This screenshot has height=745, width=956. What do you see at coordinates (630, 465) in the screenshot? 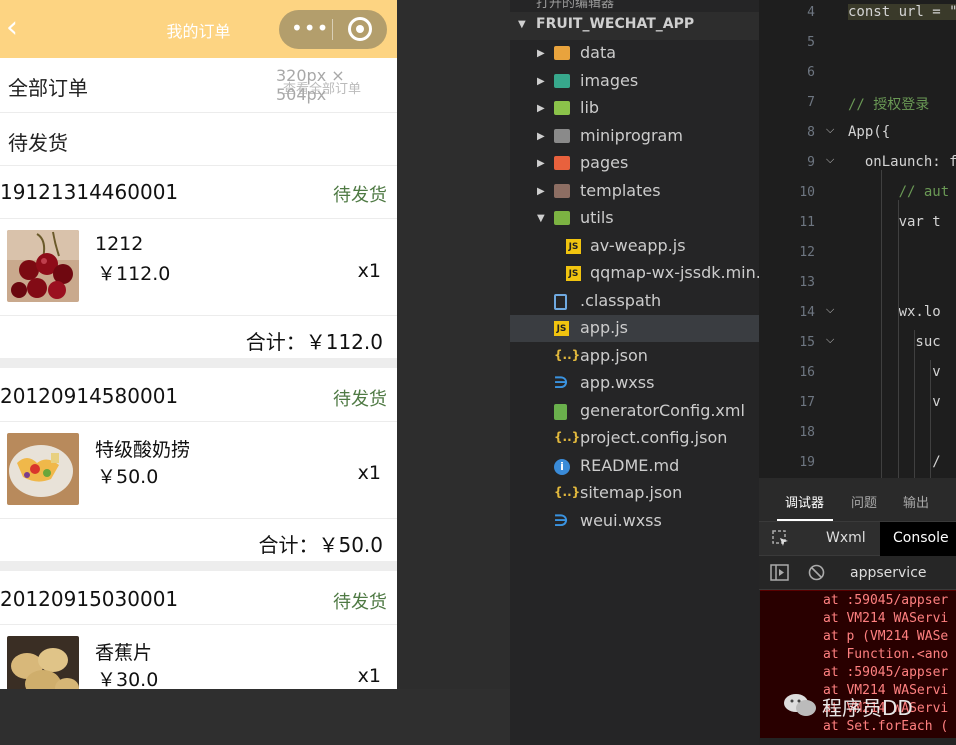
I see `tree-item-label: README.md` at bounding box center [630, 465].